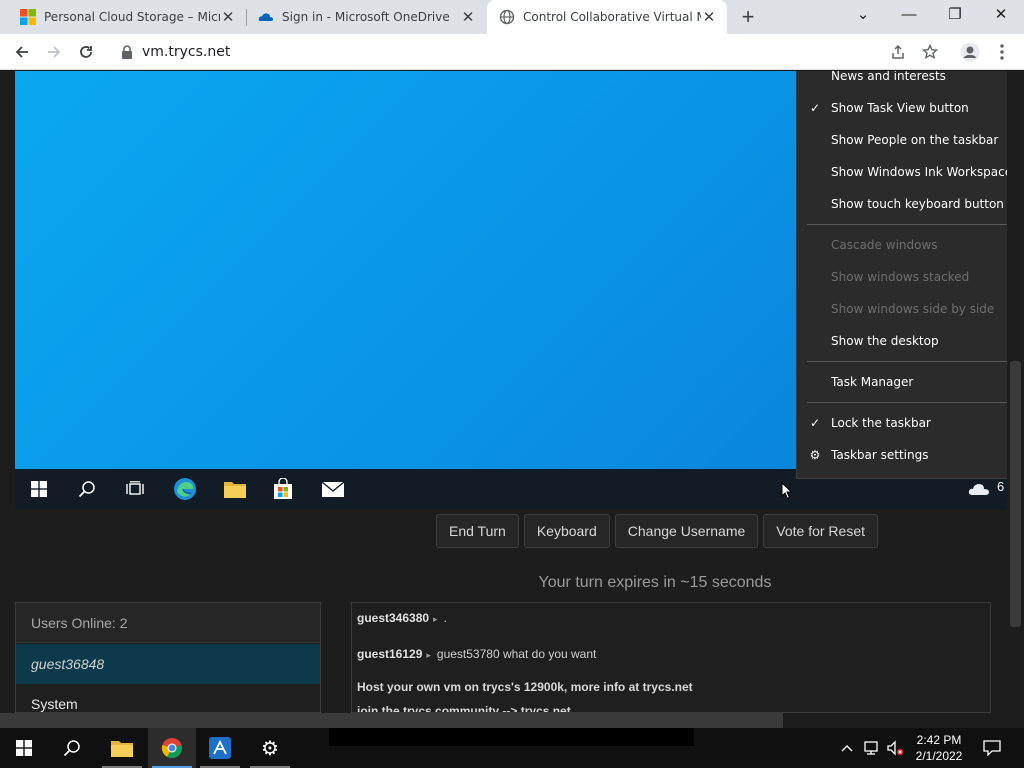 This screenshot has width=1024, height=768. I want to click on menu-item-lock-taskbar: ✓ Lock the taskbar, so click(902, 423).